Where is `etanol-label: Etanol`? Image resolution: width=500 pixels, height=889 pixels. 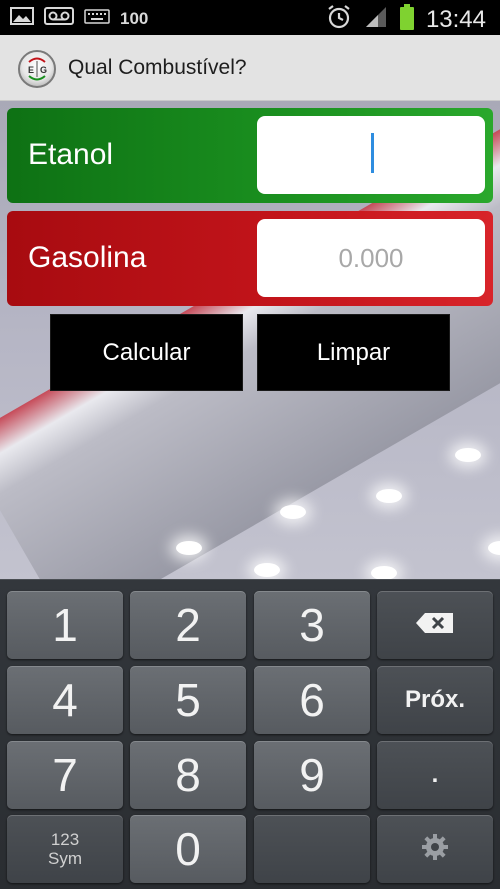
etanol-label: Etanol is located at coordinates (71, 154).